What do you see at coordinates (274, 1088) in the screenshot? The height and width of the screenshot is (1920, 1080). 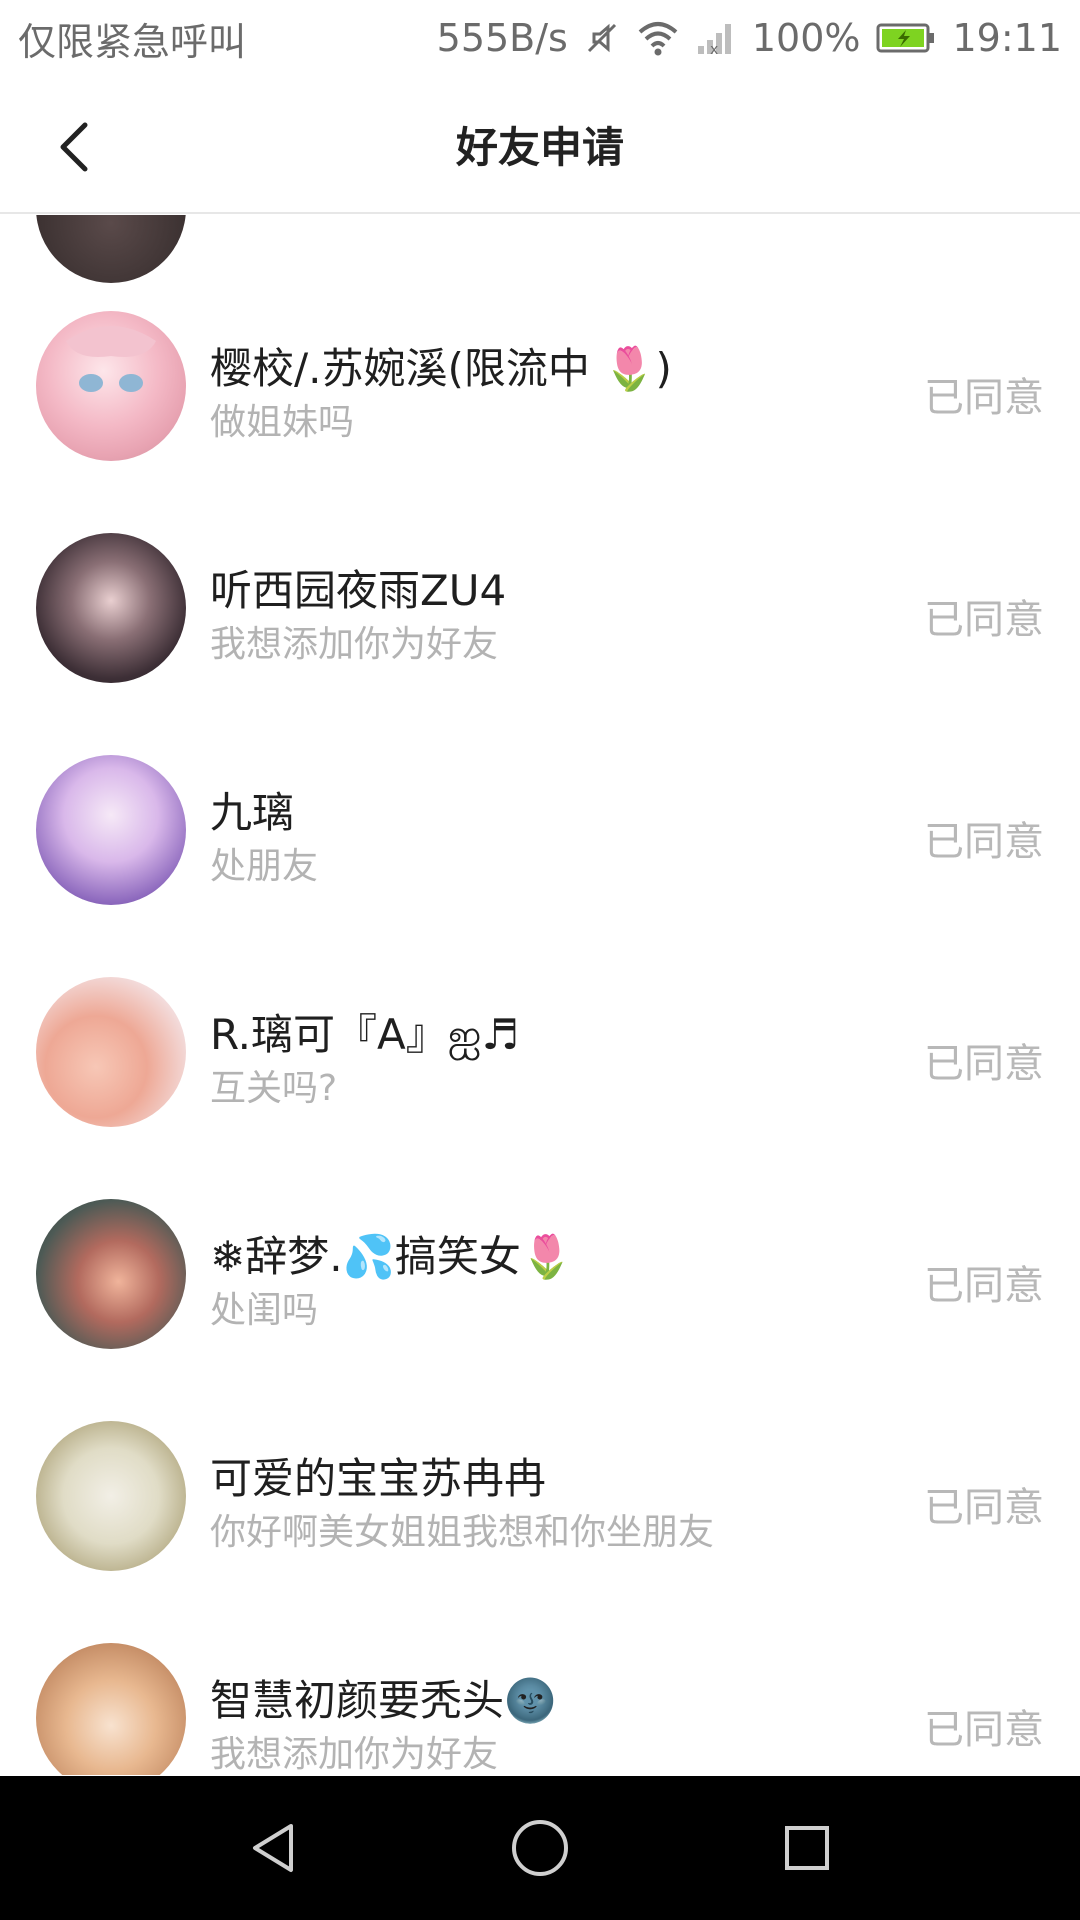 I see `request-message: 互关吗?` at bounding box center [274, 1088].